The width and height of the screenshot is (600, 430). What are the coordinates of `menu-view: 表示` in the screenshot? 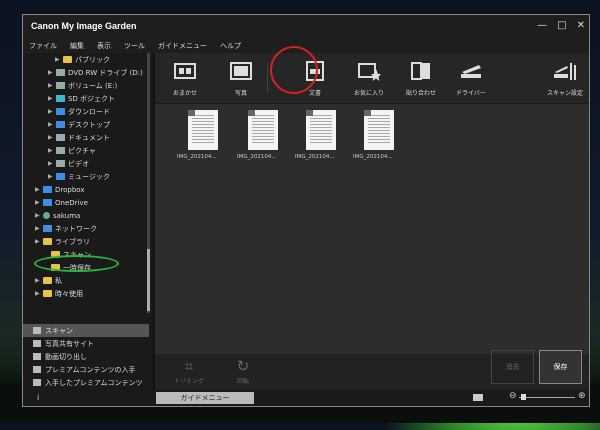 It's located at (104, 46).